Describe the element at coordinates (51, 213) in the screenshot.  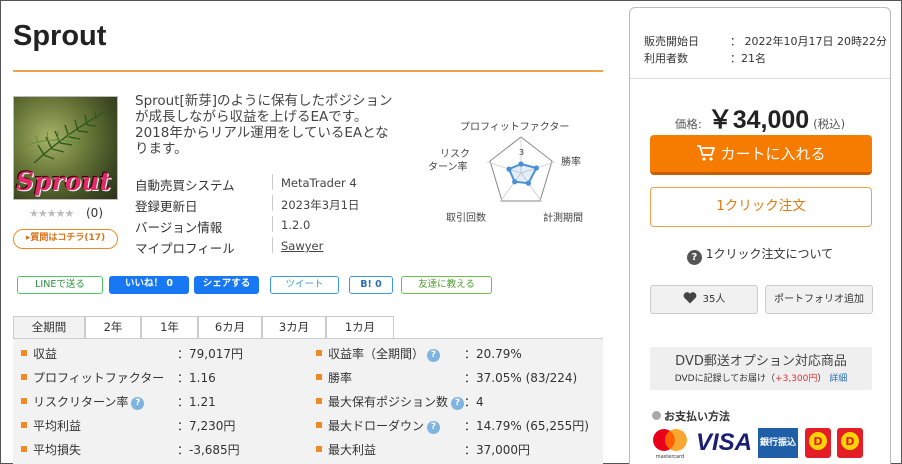
I see `rating-stars: ★★★★★` at that location.